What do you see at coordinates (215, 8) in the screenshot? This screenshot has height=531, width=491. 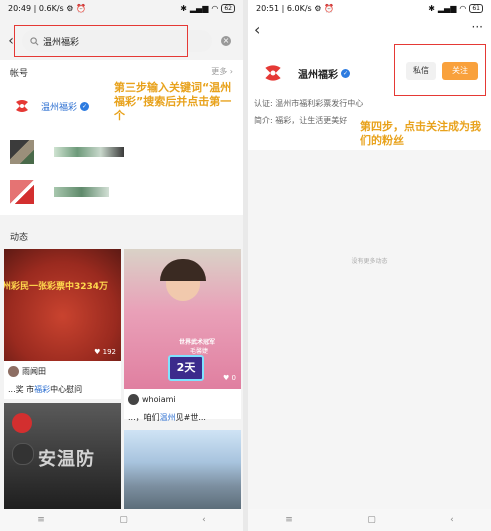 I see `wifi-icon: ◠` at bounding box center [215, 8].